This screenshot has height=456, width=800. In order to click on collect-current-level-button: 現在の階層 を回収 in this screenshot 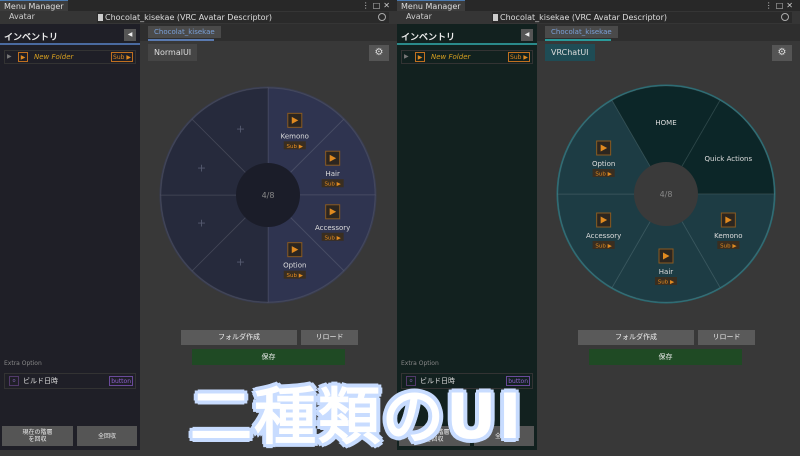, I will do `click(37, 436)`.